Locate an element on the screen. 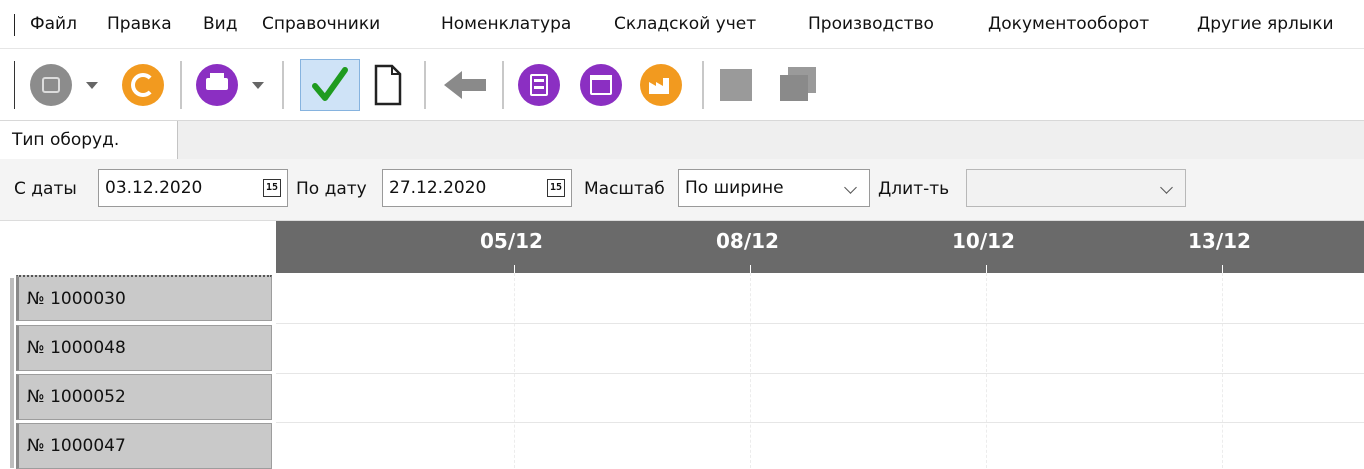 This screenshot has width=1364, height=469. row-header-label: № 1000030 is located at coordinates (76, 299).